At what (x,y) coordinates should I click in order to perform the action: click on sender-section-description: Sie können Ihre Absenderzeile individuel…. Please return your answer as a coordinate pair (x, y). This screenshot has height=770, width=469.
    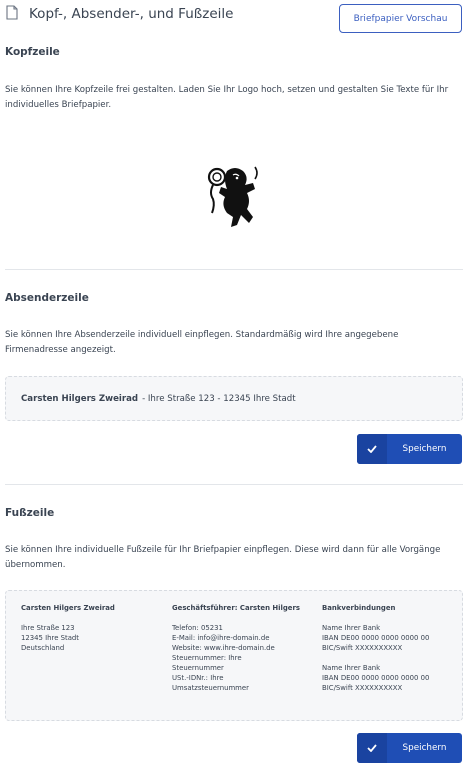
    Looking at the image, I should click on (202, 342).